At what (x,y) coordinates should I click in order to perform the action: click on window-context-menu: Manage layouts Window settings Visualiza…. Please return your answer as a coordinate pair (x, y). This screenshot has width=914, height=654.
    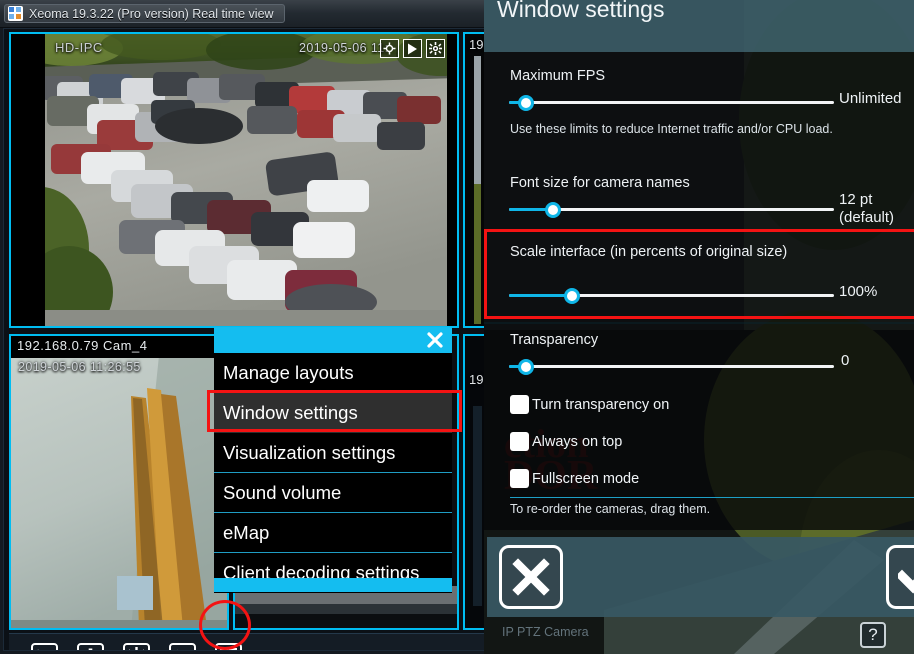
    Looking at the image, I should click on (333, 460).